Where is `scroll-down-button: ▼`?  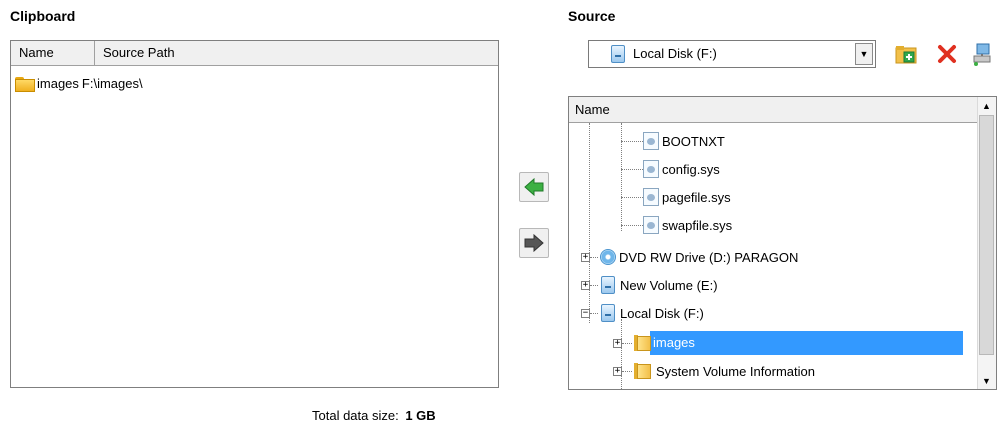
scroll-down-button: ▼ is located at coordinates (986, 380).